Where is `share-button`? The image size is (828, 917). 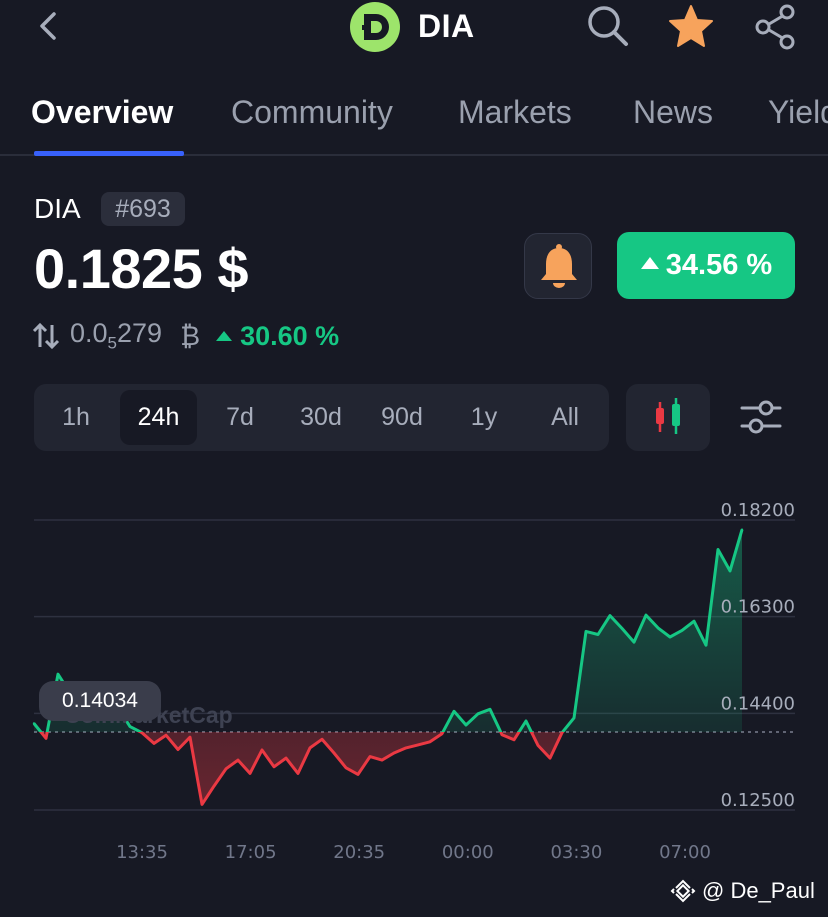 share-button is located at coordinates (775, 27).